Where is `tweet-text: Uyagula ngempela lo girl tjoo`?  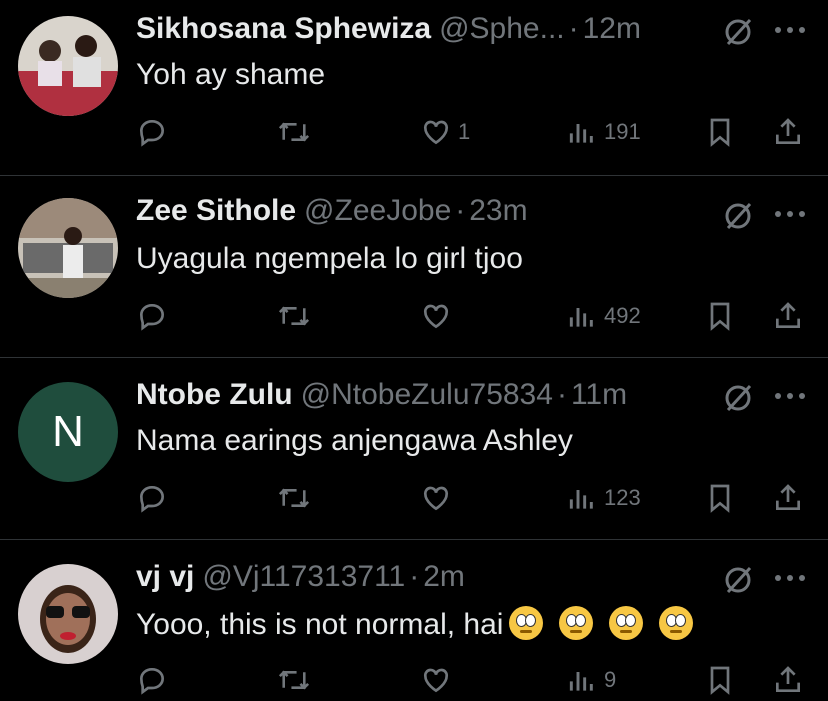
tweet-text: Uyagula ngempela lo girl tjoo is located at coordinates (329, 258).